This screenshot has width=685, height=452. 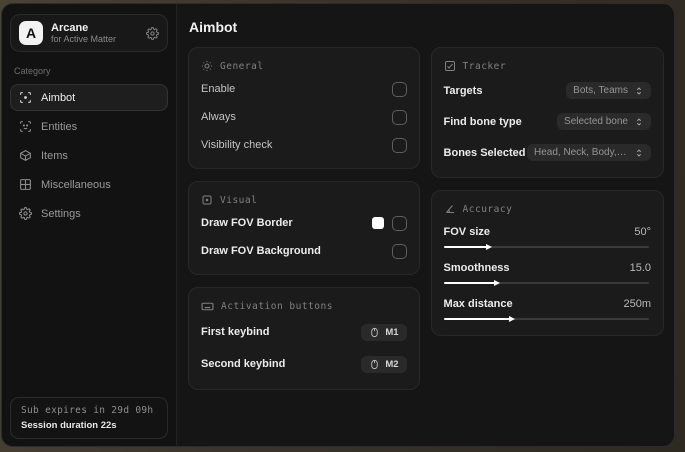 I want to click on fov-background-checkbox, so click(x=399, y=251).